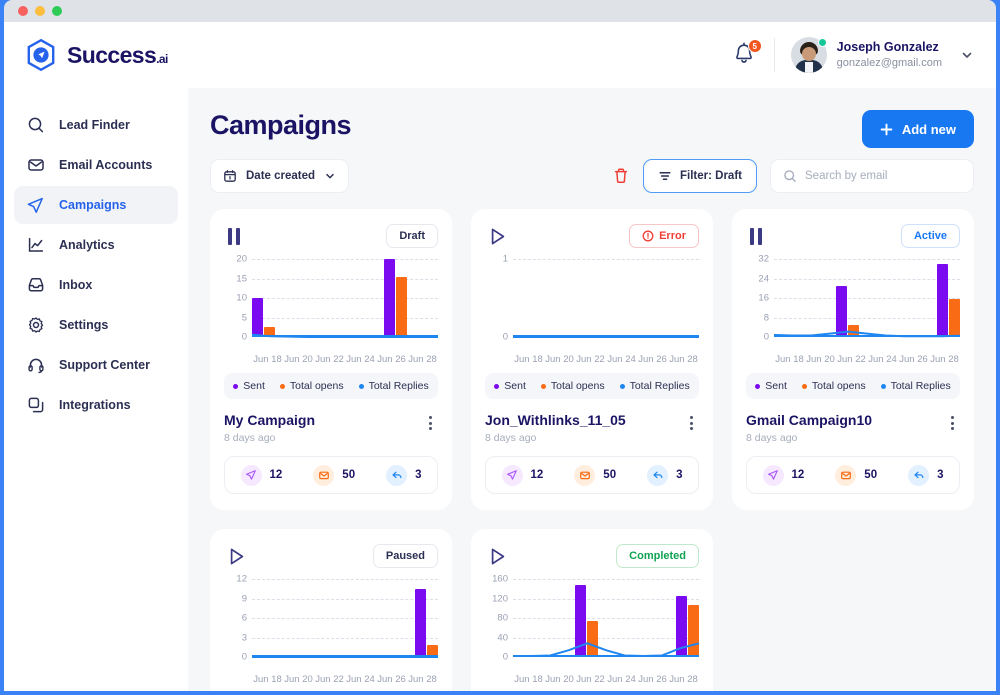 The width and height of the screenshot is (1000, 695). Describe the element at coordinates (930, 236) in the screenshot. I see `status-badge: Active` at that location.